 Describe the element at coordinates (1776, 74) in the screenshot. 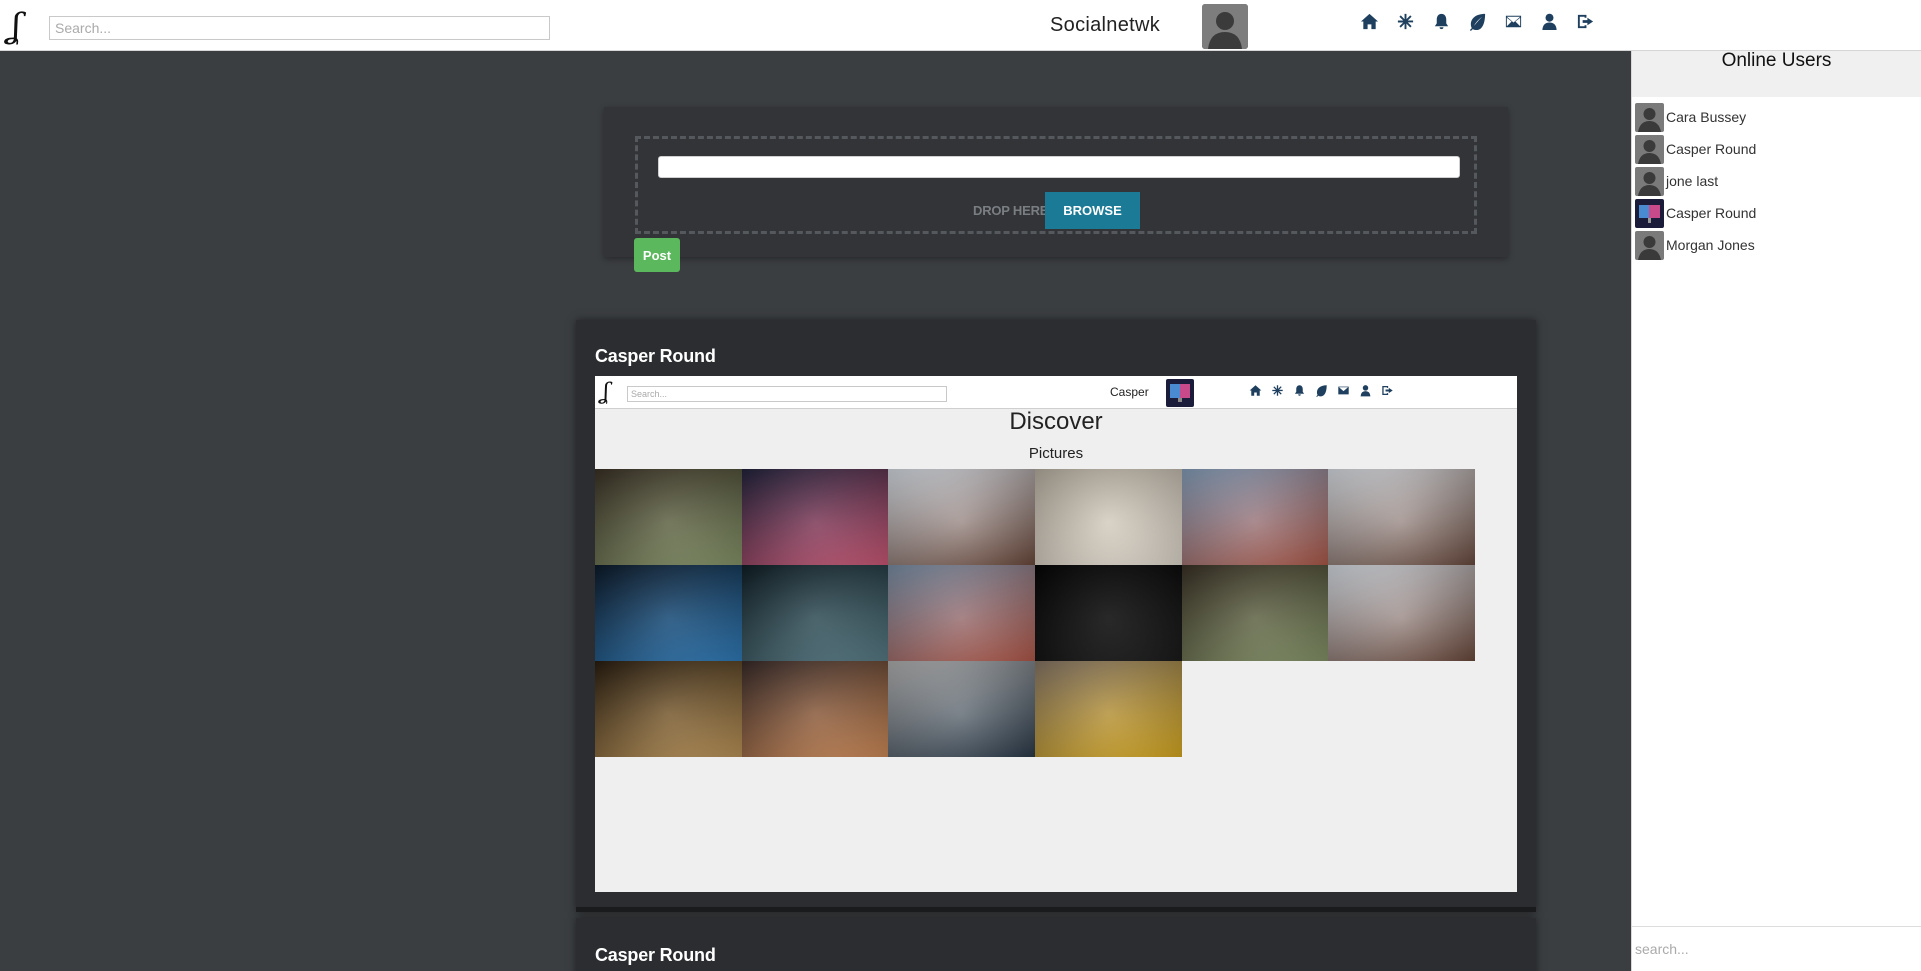

I see `online-users-title: Online Users` at that location.